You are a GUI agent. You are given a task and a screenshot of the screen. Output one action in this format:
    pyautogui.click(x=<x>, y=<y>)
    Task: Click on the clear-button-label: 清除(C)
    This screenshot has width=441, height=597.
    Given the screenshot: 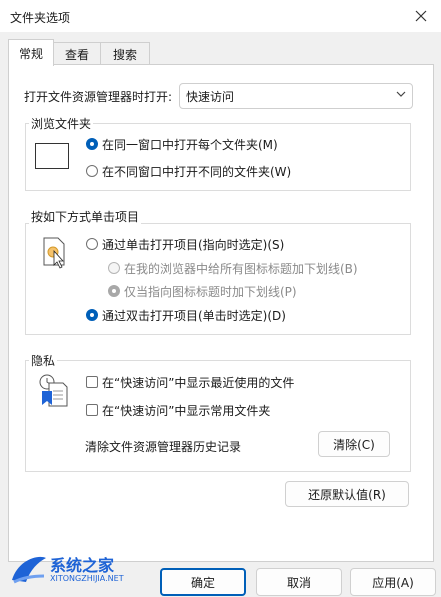 What is the action you would take?
    pyautogui.click(x=354, y=444)
    